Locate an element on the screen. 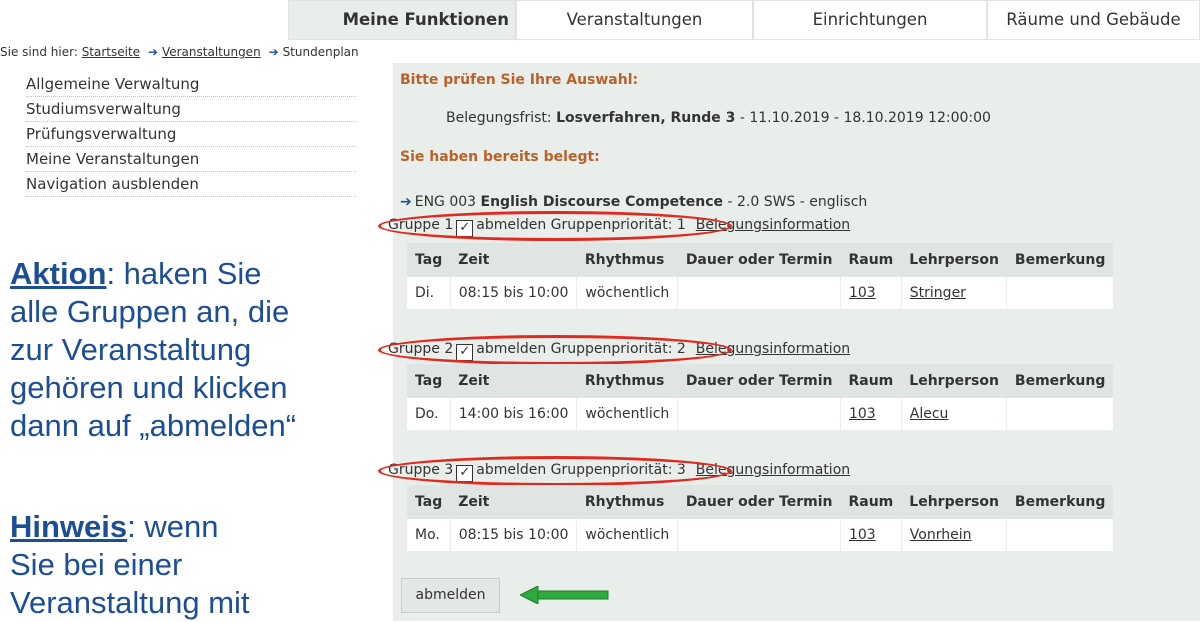 This screenshot has height=622, width=1200. sidebar-item-meine-veranstaltungen: Meine Veranstaltungen is located at coordinates (191, 160).